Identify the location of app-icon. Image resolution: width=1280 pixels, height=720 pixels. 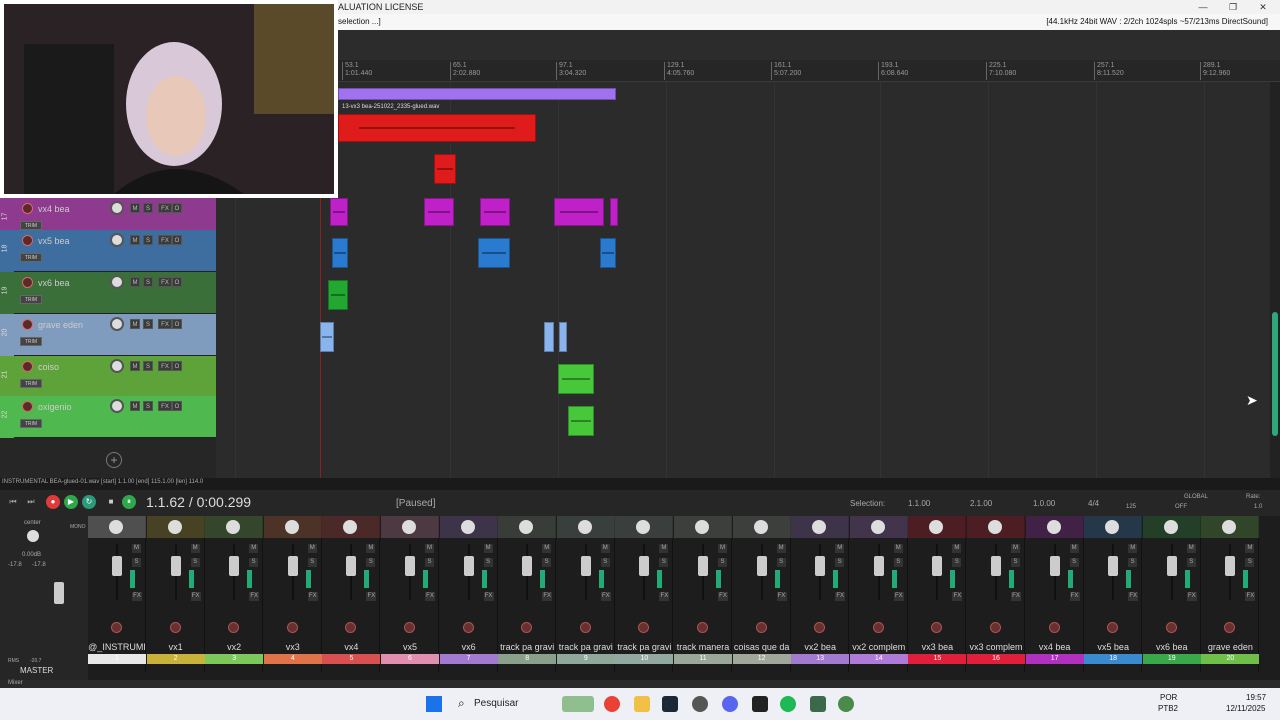
(700, 704).